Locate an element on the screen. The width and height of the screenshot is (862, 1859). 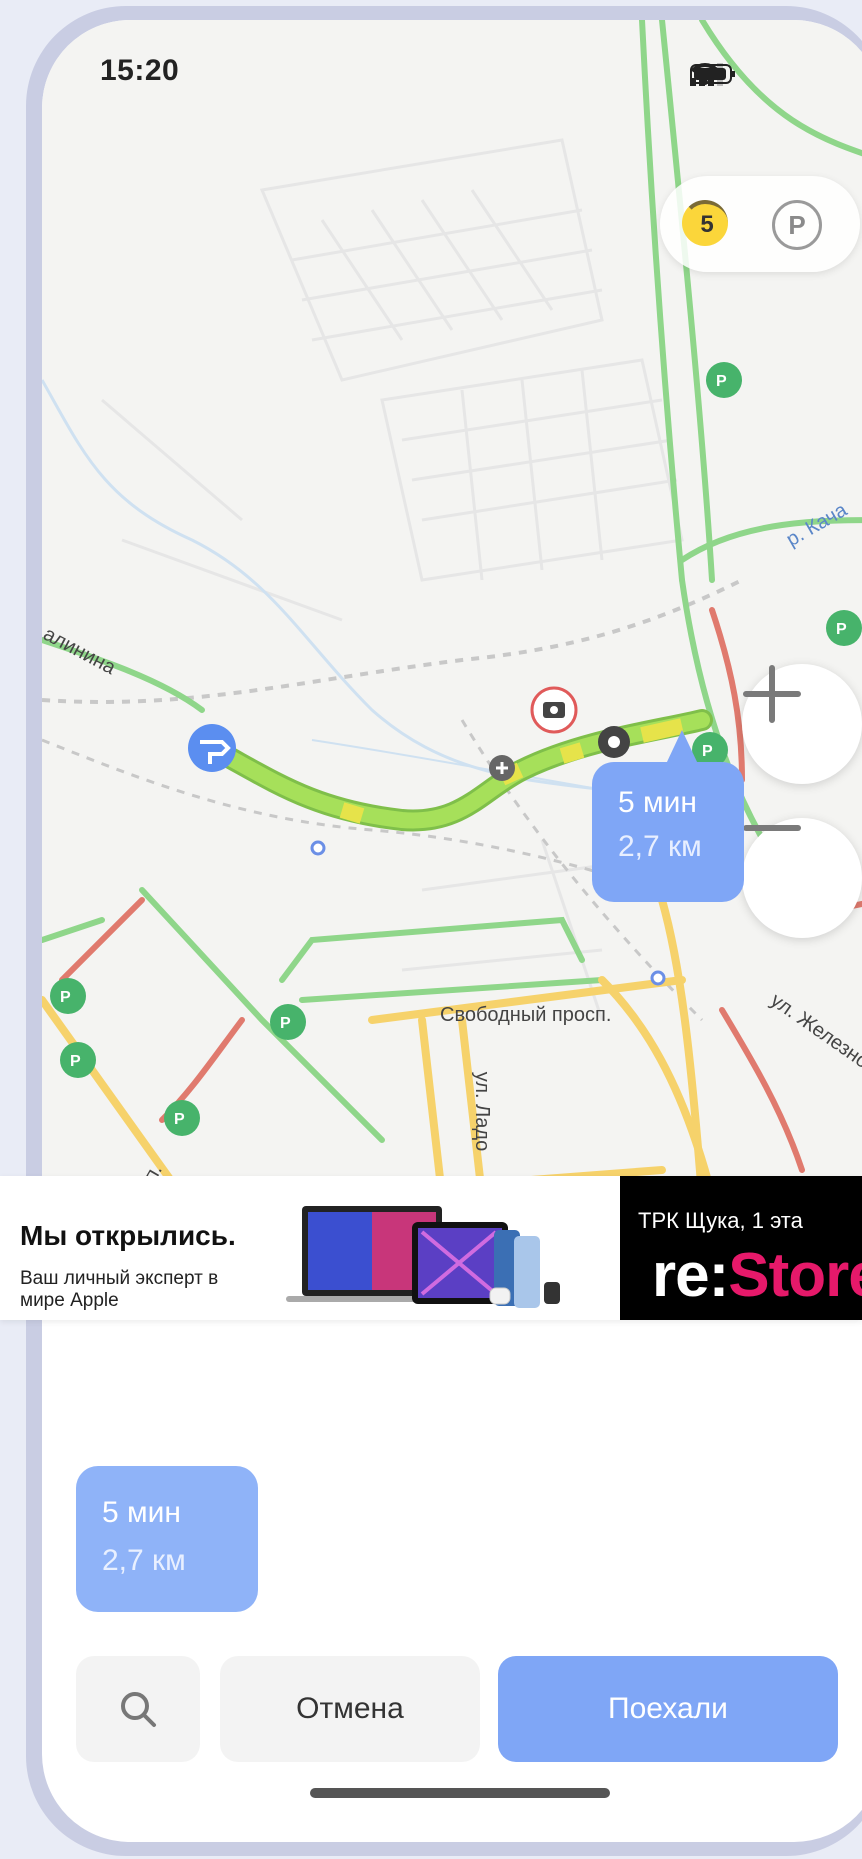
search-button is located at coordinates (138, 1709).